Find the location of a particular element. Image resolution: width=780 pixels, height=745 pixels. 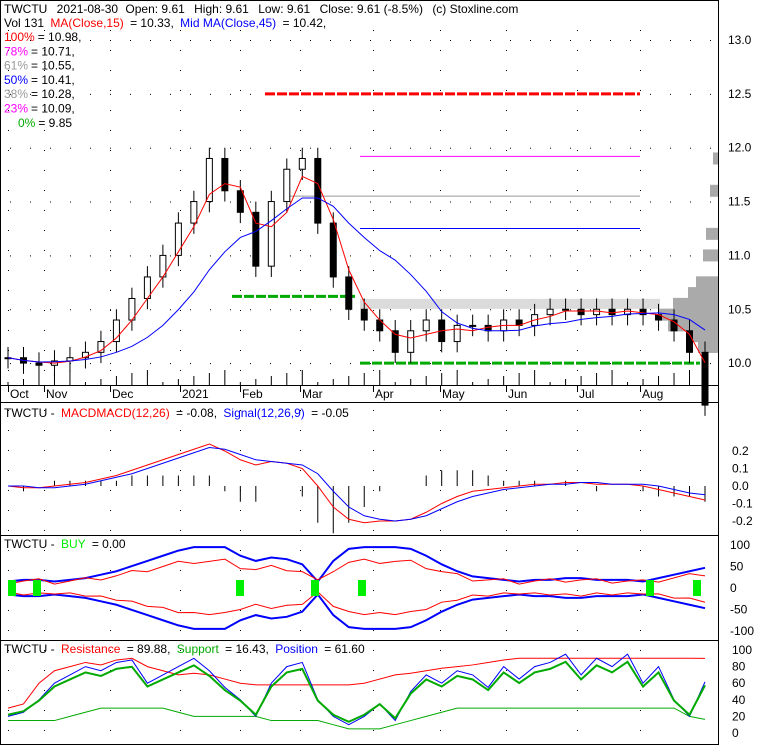

position-smoothed-line is located at coordinates (356, 691).